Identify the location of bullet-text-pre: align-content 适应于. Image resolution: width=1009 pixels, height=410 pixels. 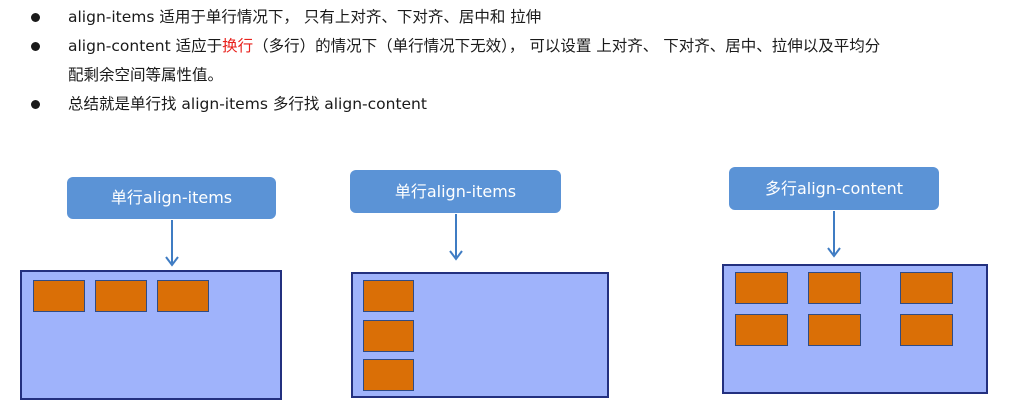
(145, 46).